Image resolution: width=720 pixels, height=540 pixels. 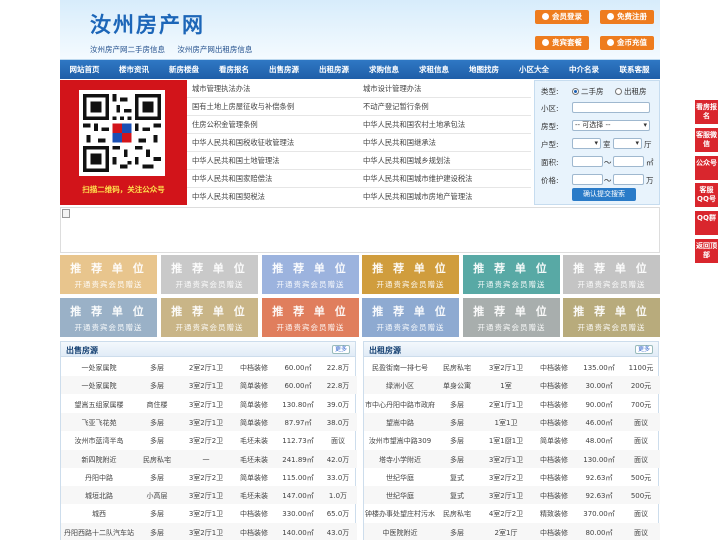 I want to click on nav-news: 楼市资讯, so click(x=134, y=69).